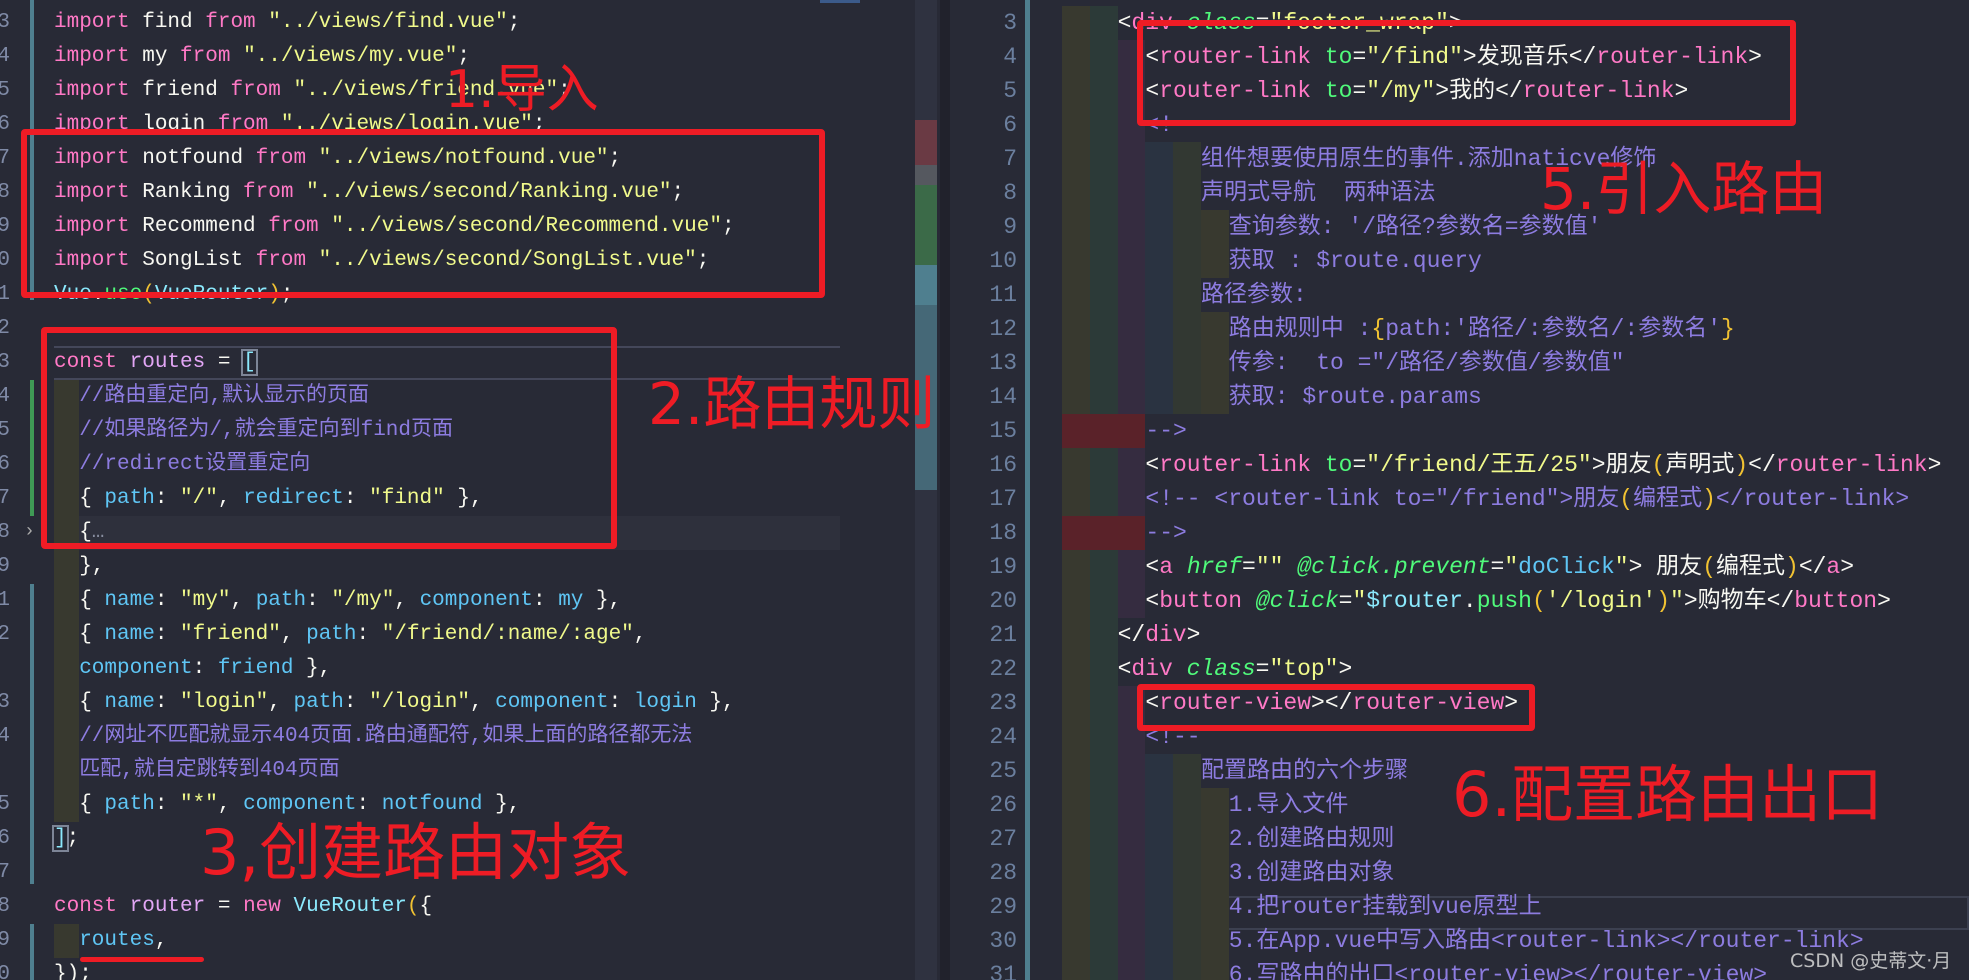 The image size is (1969, 980). Describe the element at coordinates (5, 634) in the screenshot. I see `line-number: 2` at that location.